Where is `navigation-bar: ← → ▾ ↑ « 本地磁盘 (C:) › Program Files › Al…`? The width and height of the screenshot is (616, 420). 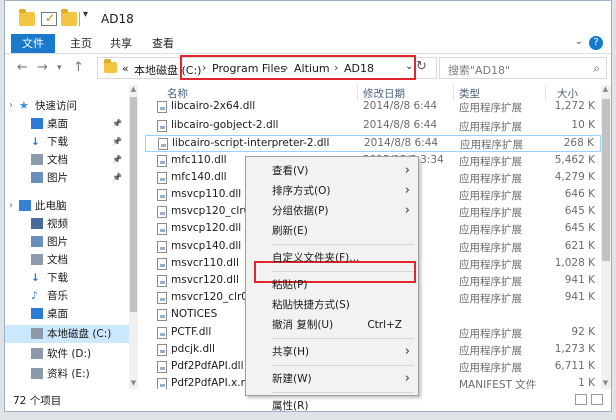 navigation-bar: ← → ▾ ↑ « 本地磁盘 (C:) › Program Files › Al… is located at coordinates (308, 68).